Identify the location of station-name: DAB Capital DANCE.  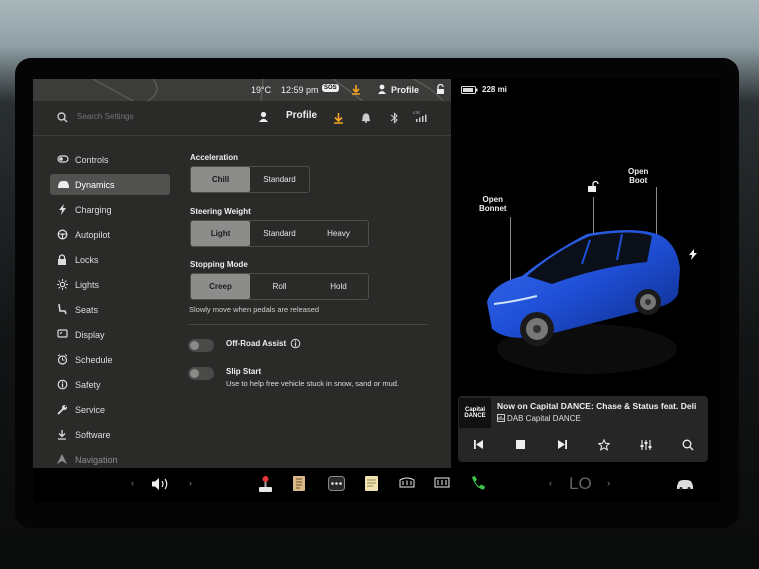
(544, 418).